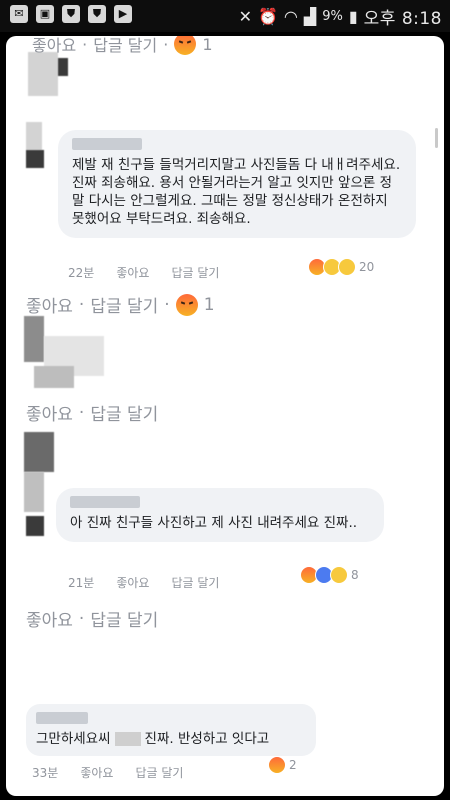 This screenshot has width=450, height=800. Describe the element at coordinates (402, 19) in the screenshot. I see `clock: 오후 8:18` at that location.